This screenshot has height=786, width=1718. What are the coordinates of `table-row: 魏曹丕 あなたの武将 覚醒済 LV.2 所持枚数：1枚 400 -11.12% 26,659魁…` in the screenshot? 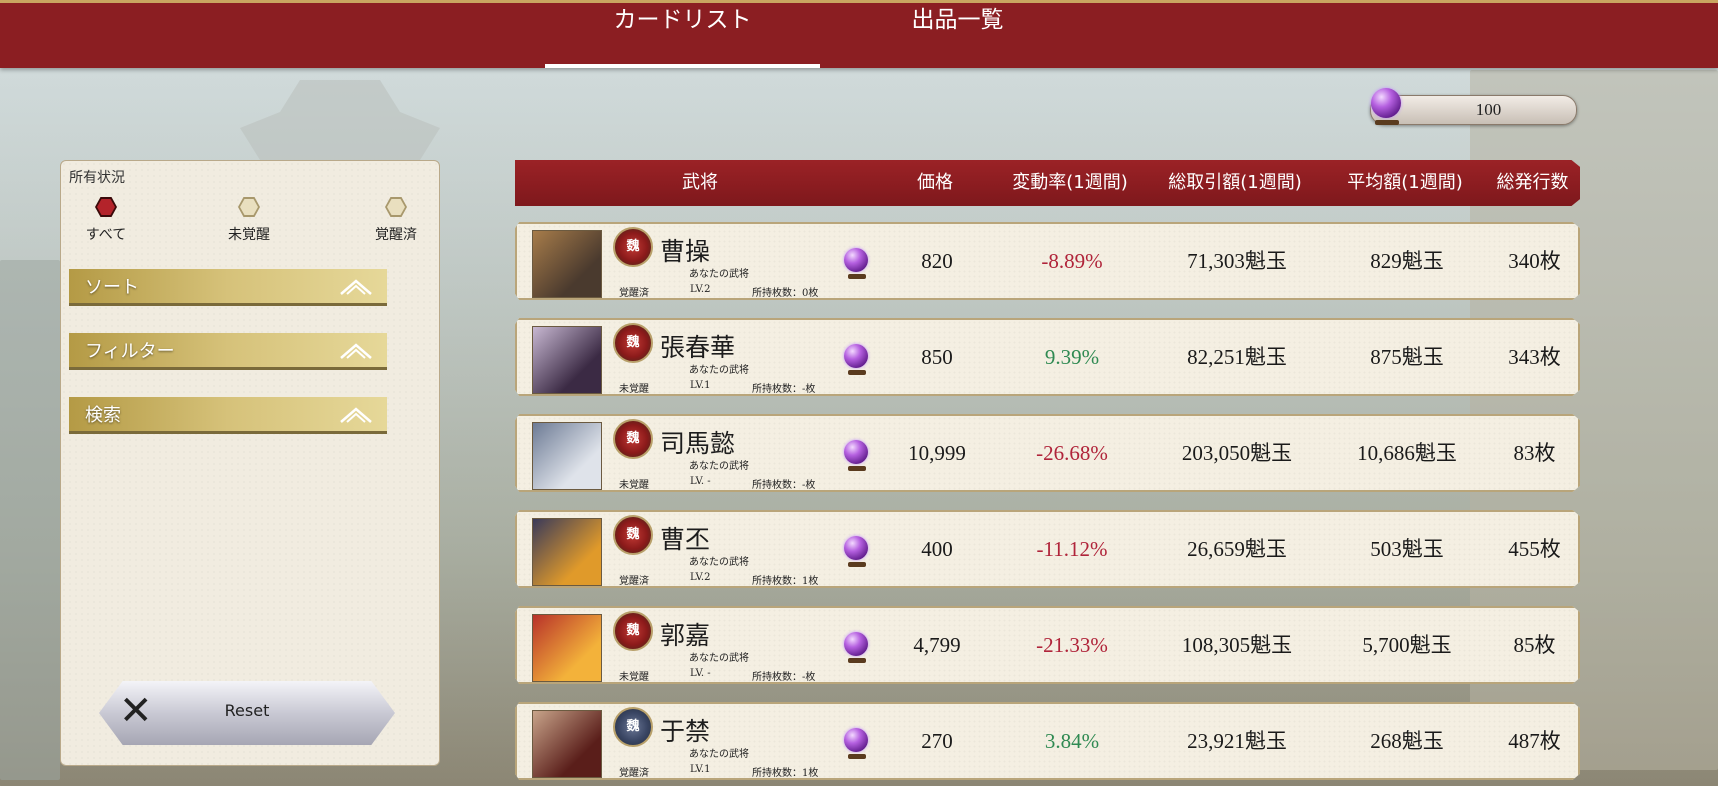 It's located at (1047, 549).